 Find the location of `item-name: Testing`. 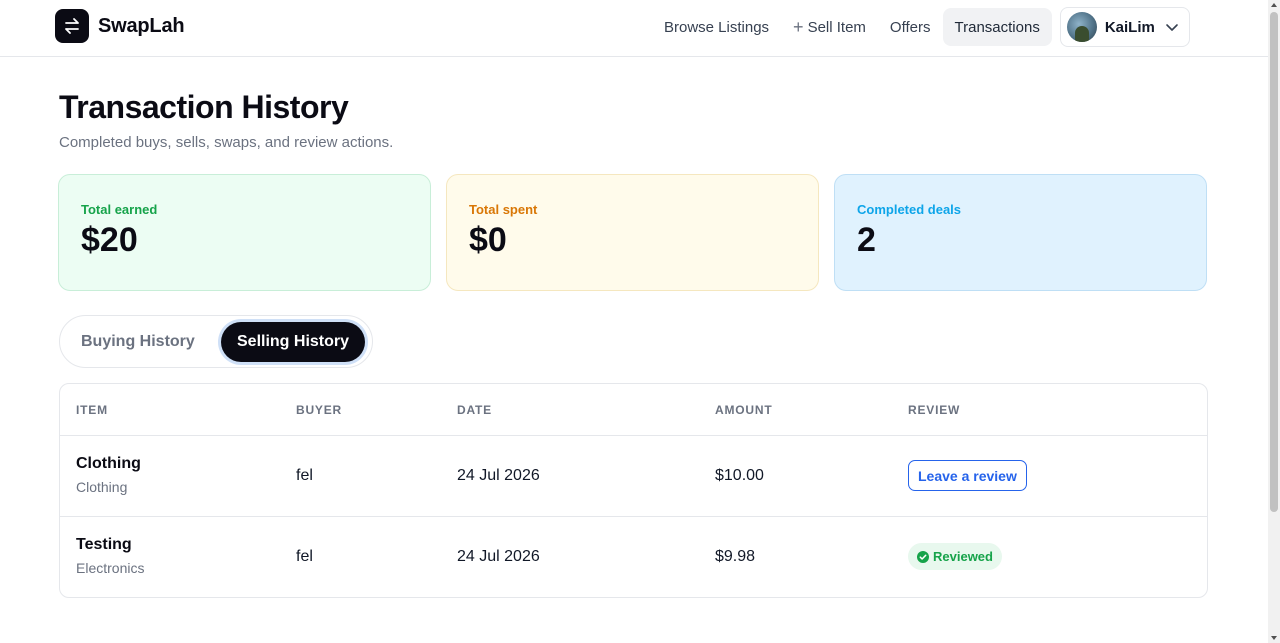

item-name: Testing is located at coordinates (104, 544).